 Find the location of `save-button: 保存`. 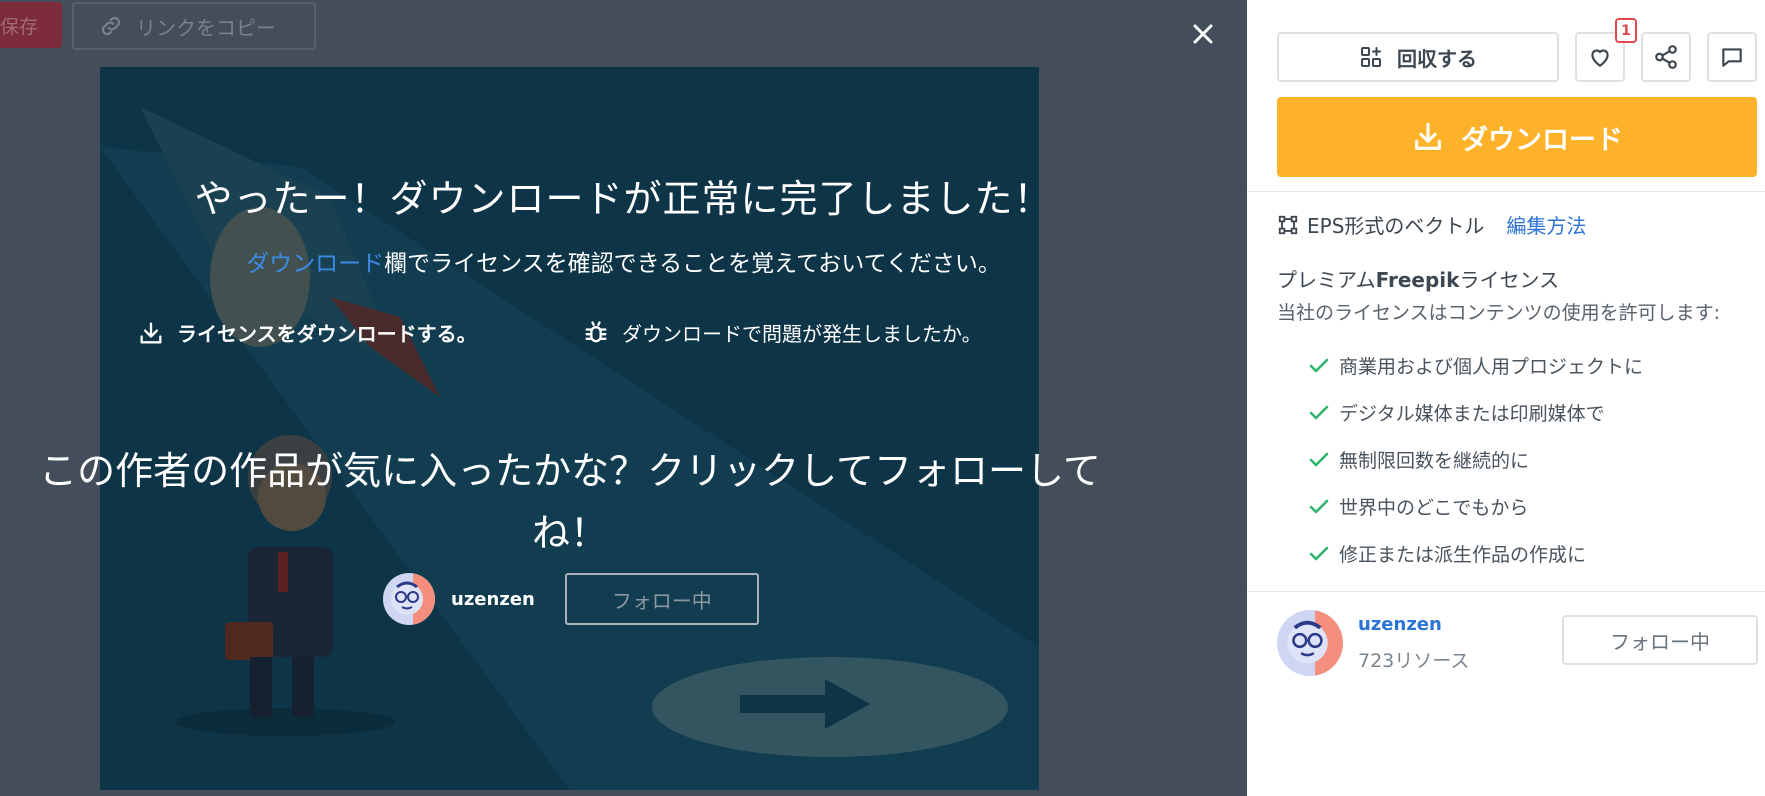

save-button: 保存 is located at coordinates (31, 25).